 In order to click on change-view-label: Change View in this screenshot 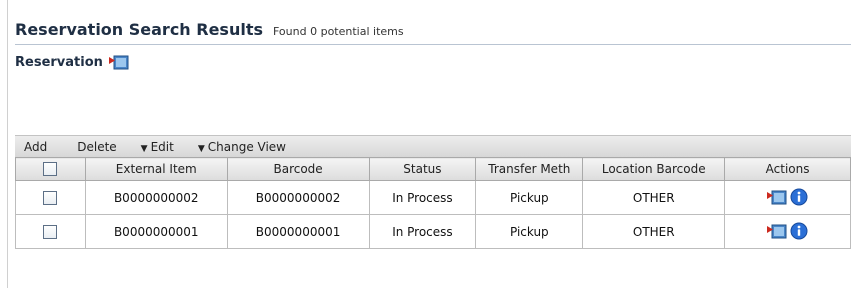, I will do `click(246, 147)`.